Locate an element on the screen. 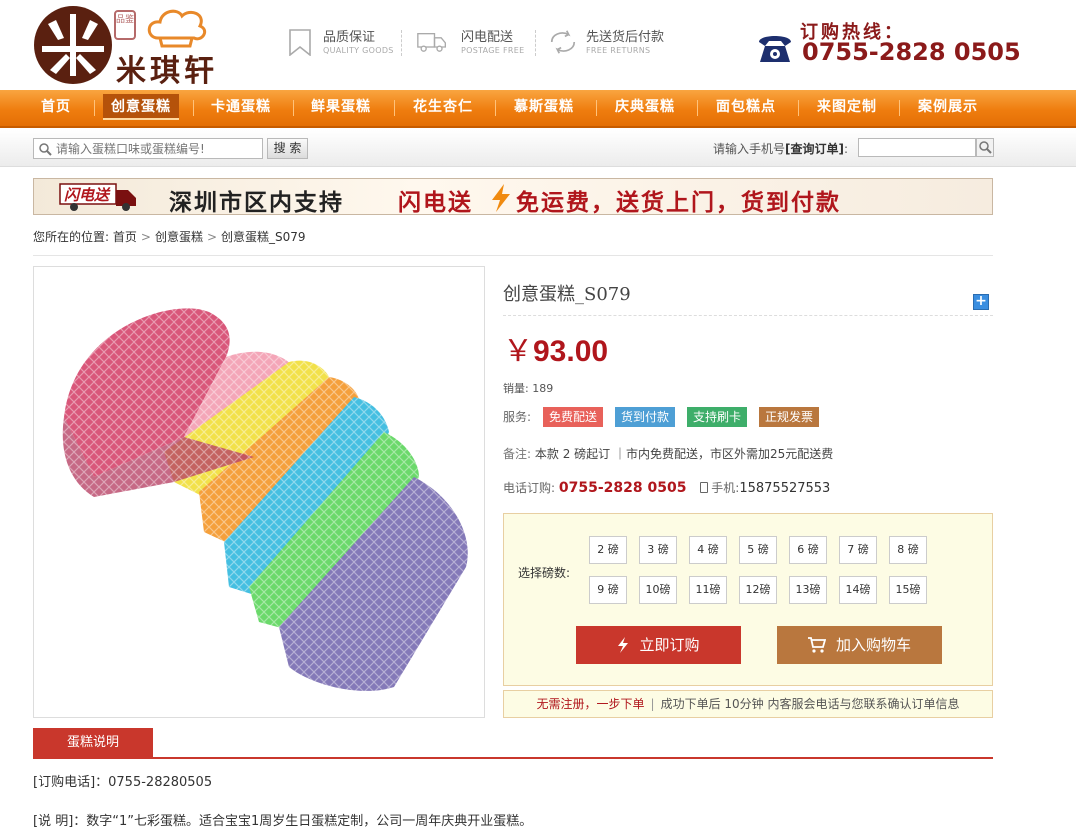 This screenshot has height=837, width=1076. order-query-button is located at coordinates (985, 147).